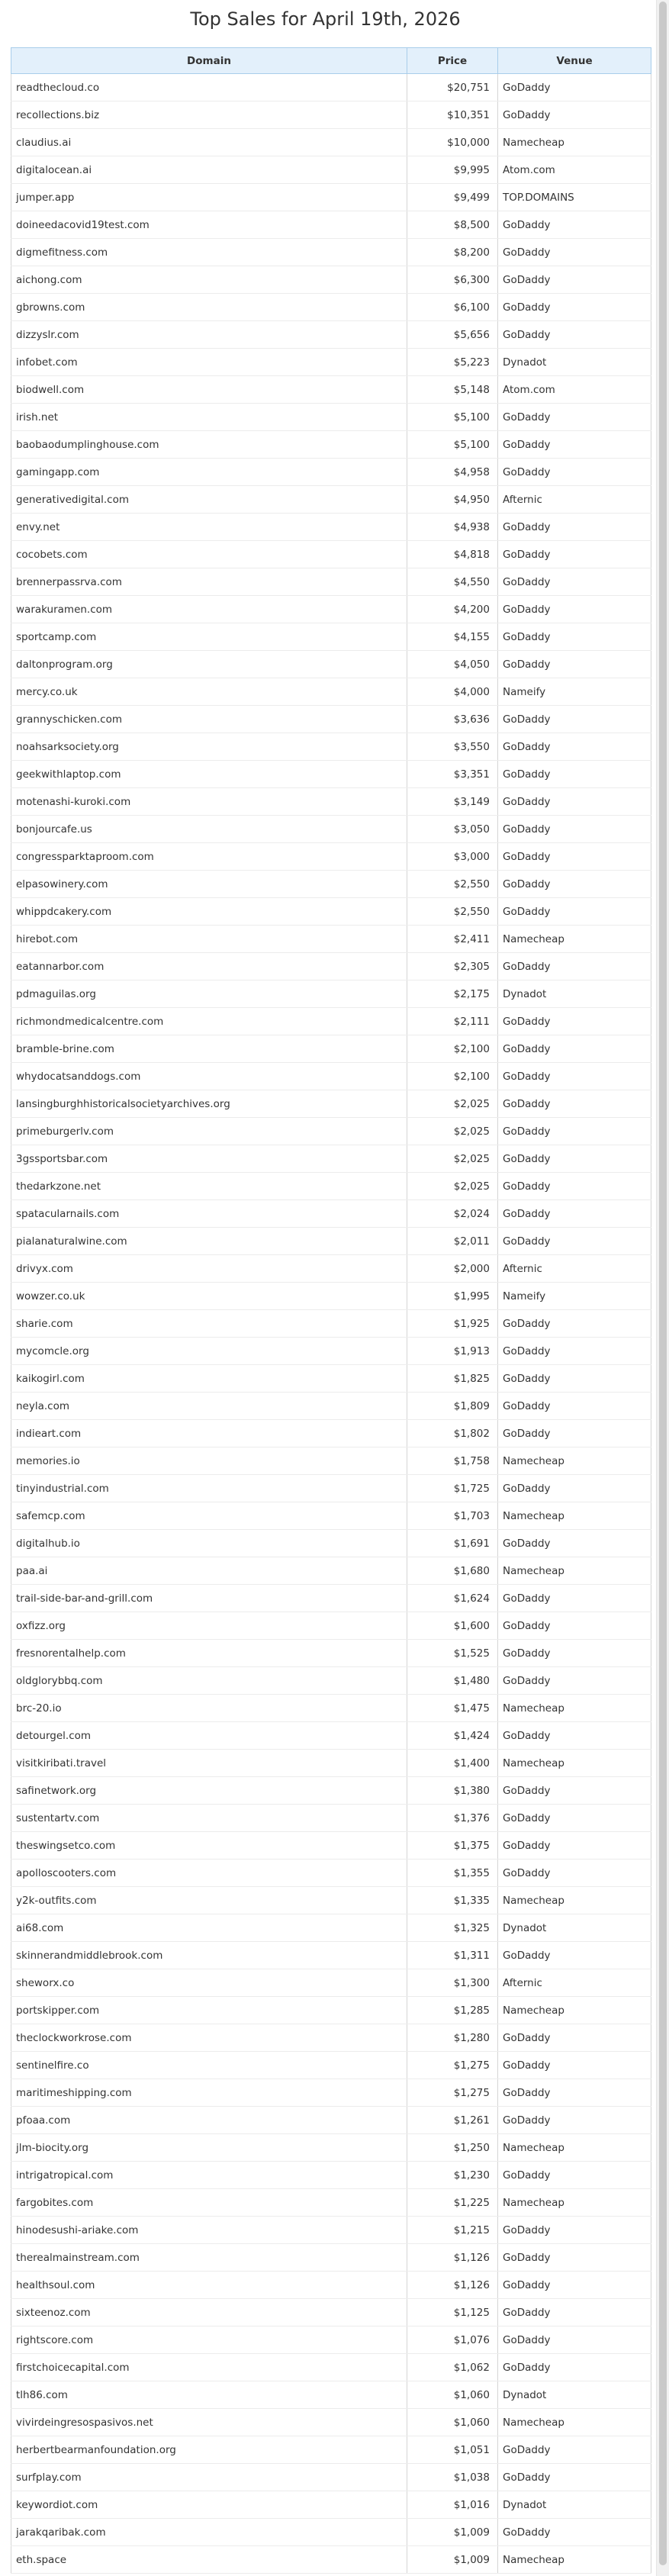 The height and width of the screenshot is (2576, 669). What do you see at coordinates (331, 2120) in the screenshot?
I see `table-row: pfoaa.com $1,261 GoDaddy` at bounding box center [331, 2120].